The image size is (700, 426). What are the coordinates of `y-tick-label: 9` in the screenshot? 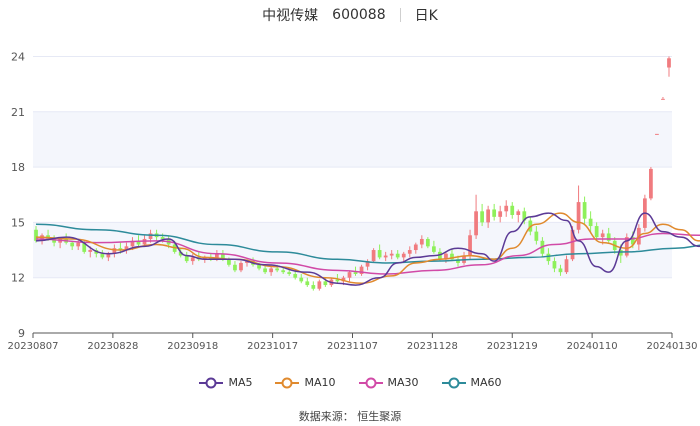 It's located at (21, 333).